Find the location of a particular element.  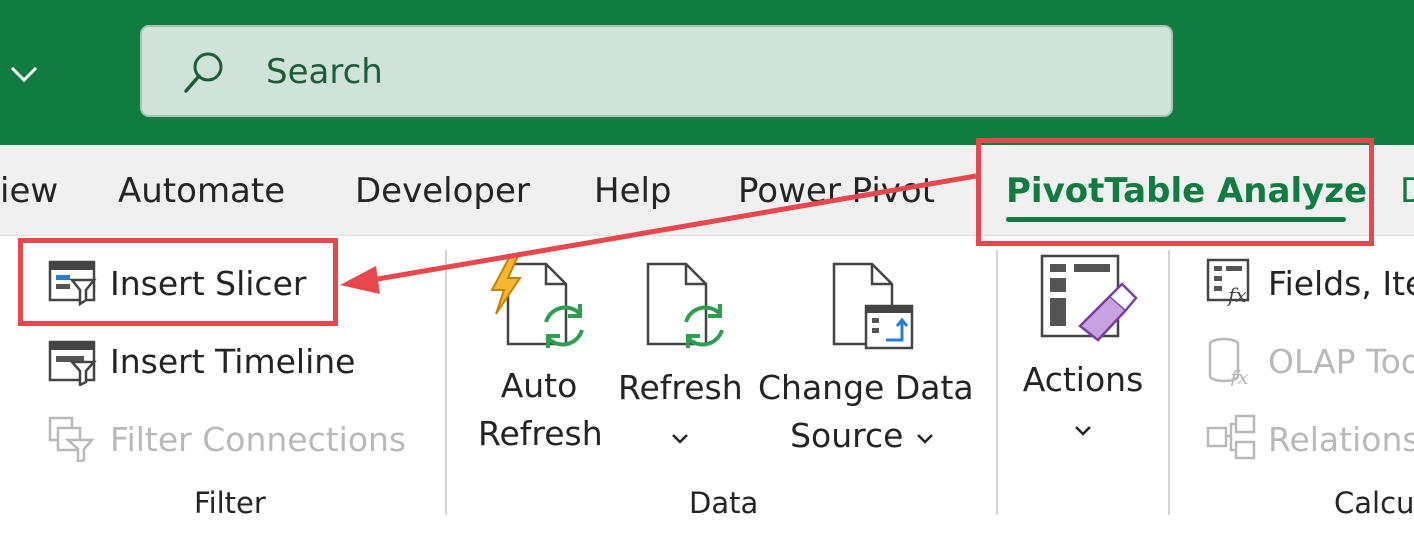

fields-items-sets-icon: fx is located at coordinates (1228, 282).